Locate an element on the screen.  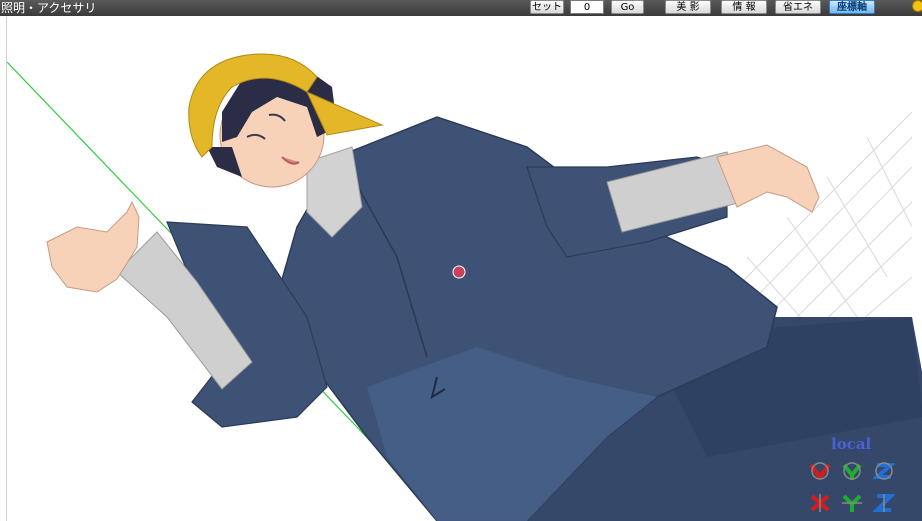
status-circle-icon is located at coordinates (917, 6).